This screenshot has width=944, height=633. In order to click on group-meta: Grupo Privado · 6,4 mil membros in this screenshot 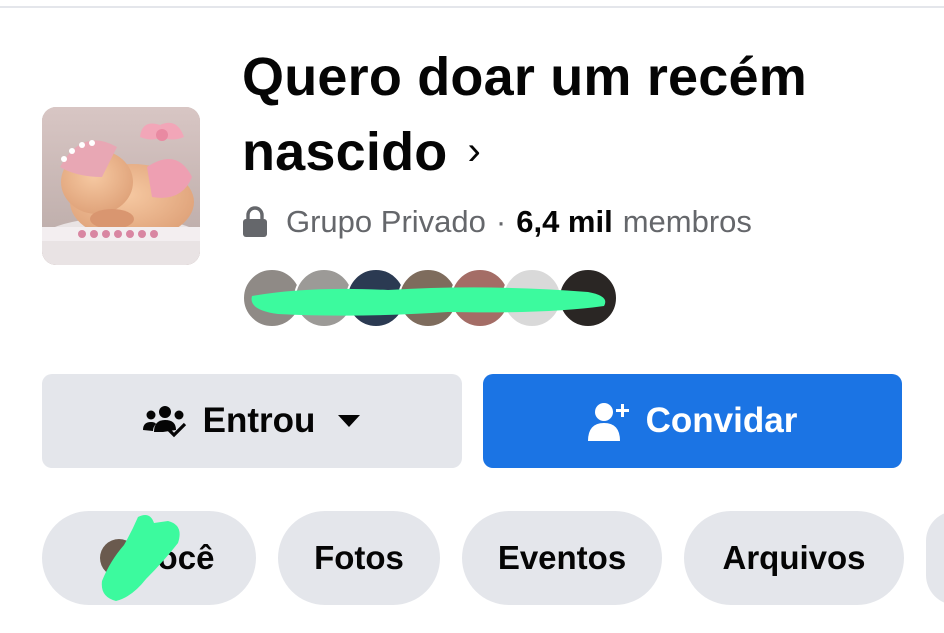, I will do `click(497, 222)`.